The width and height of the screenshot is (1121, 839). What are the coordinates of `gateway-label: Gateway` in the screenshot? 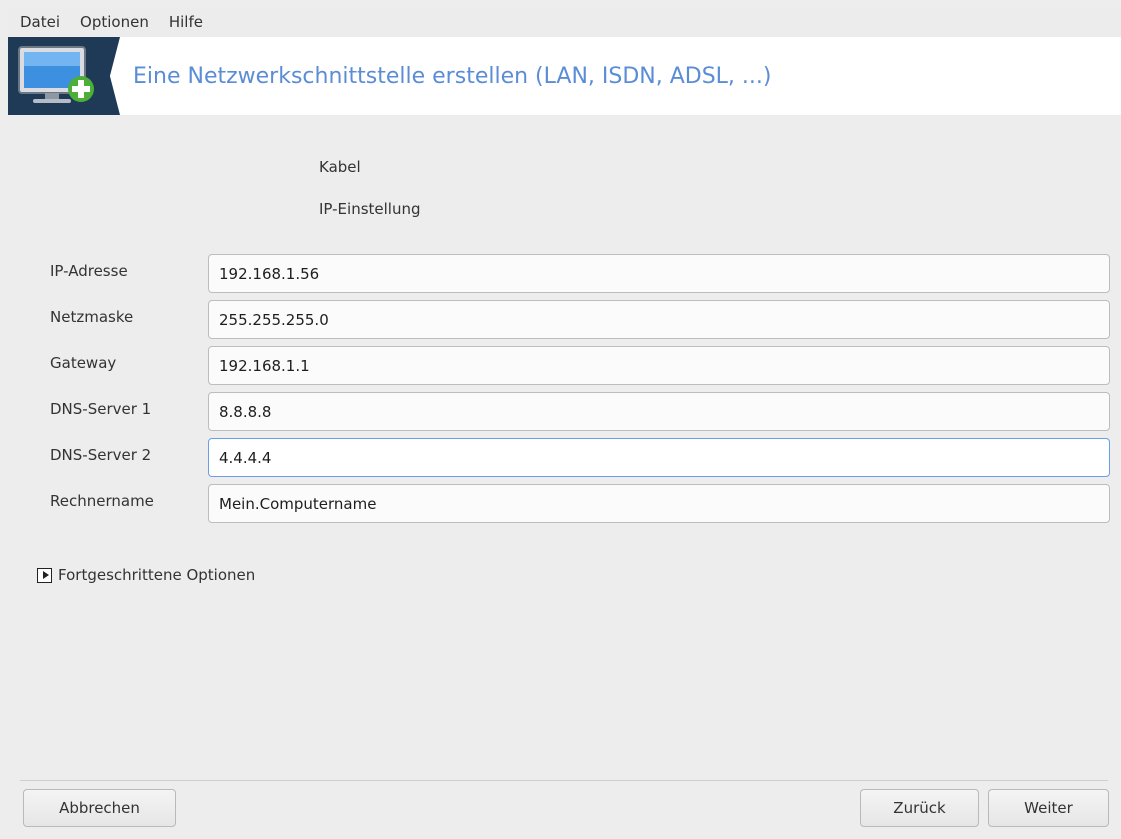 It's located at (83, 363).